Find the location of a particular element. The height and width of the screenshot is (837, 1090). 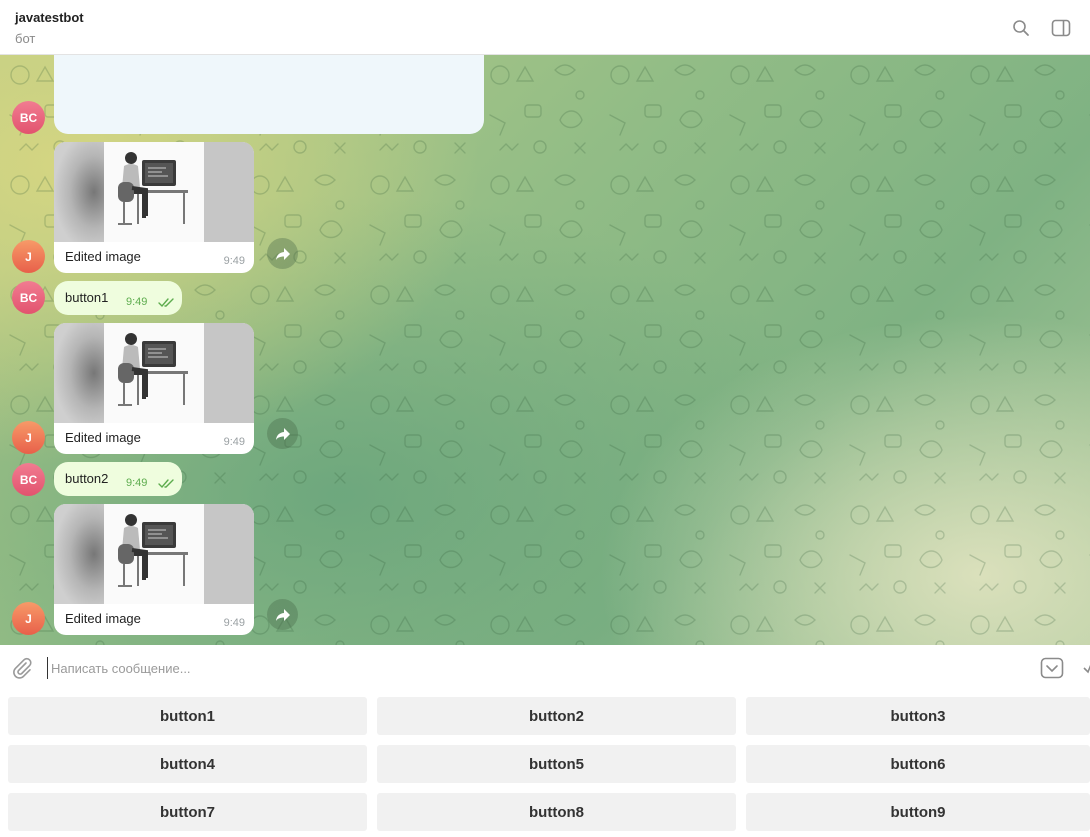

message-composer is located at coordinates (545, 668).